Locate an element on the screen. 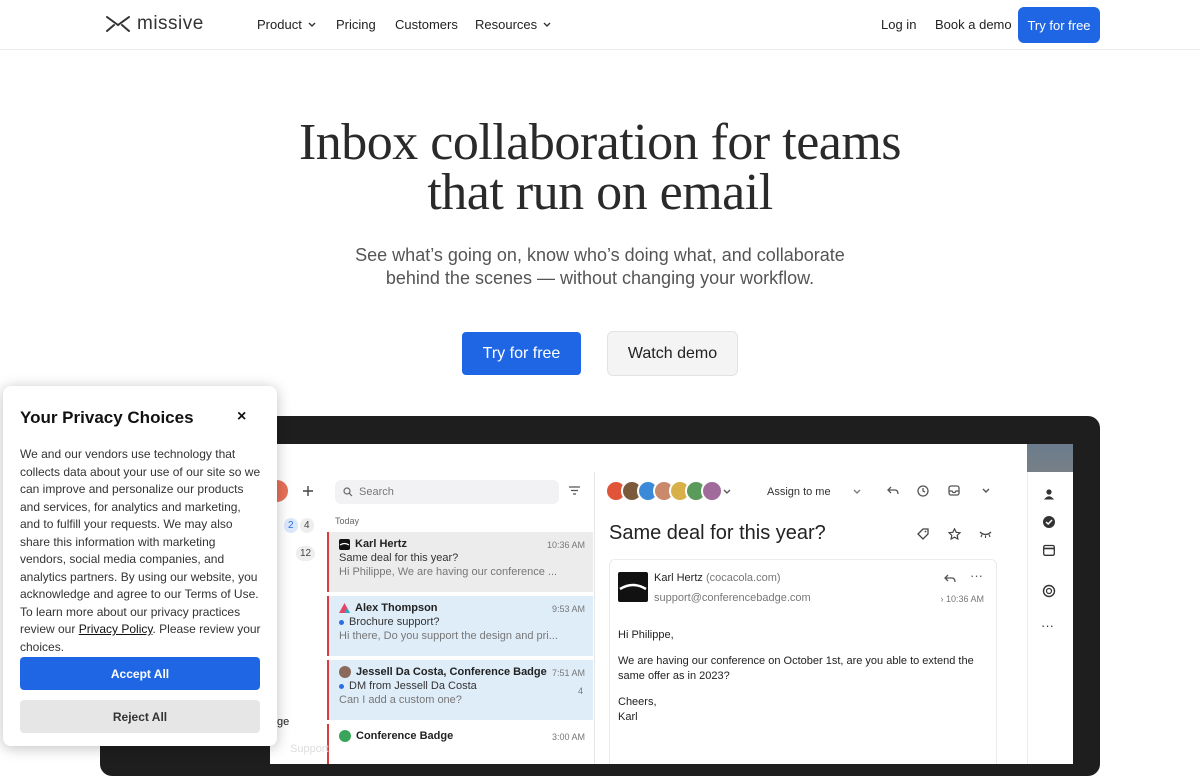  clock-icon is located at coordinates (923, 491).